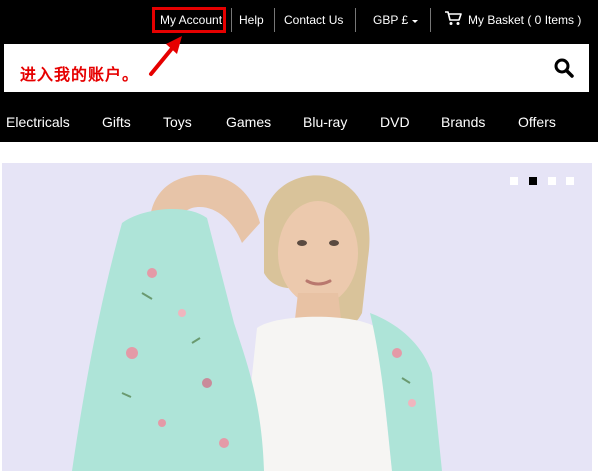  Describe the element at coordinates (189, 20) in the screenshot. I see `my-account-highlight` at that location.